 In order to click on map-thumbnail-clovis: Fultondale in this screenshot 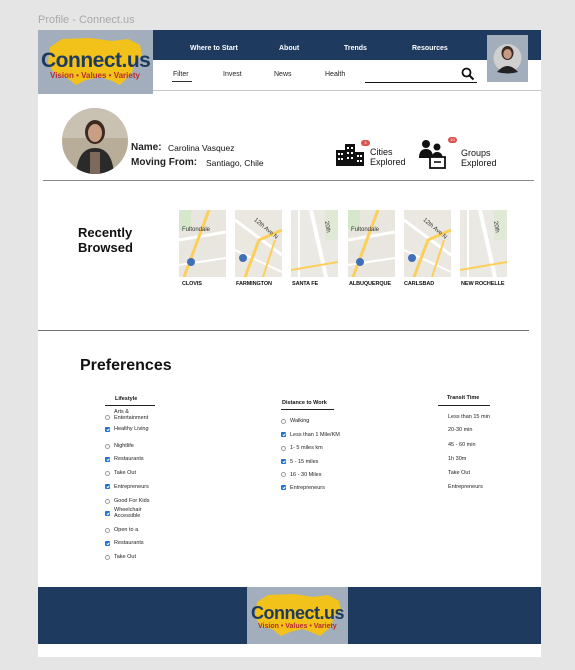, I will do `click(202, 243)`.